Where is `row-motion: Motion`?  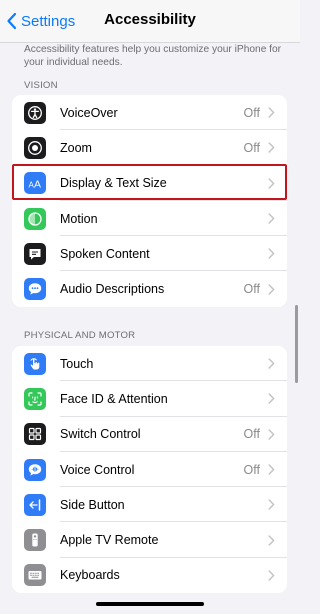 row-motion: Motion is located at coordinates (149, 219).